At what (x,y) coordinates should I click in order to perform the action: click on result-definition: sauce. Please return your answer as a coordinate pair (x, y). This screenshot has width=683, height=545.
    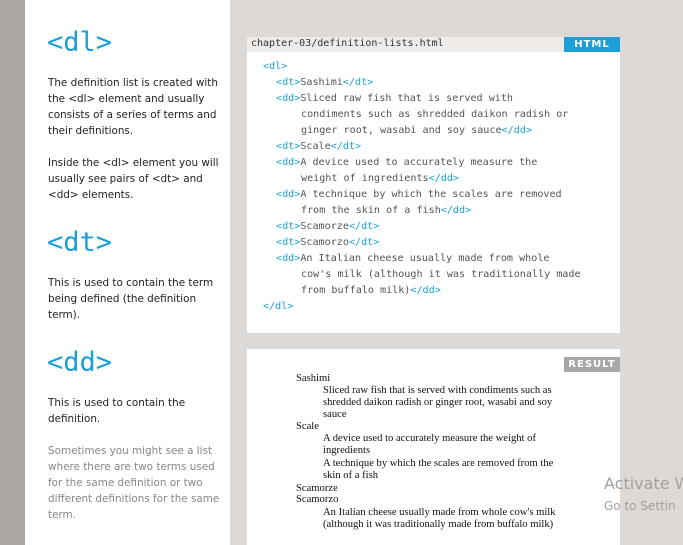
    Looking at the image, I should click on (335, 414).